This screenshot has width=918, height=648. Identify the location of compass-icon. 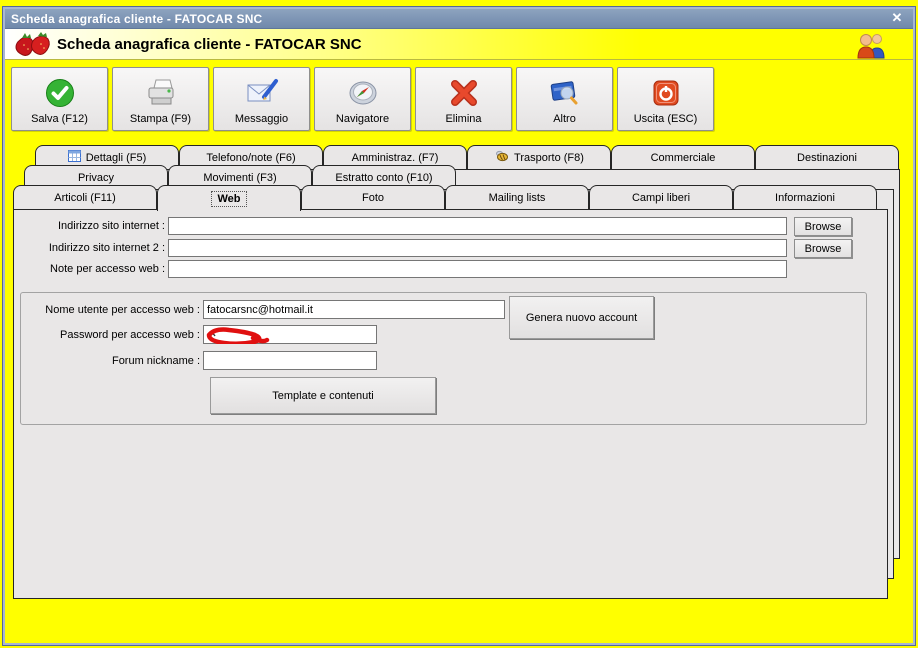
(363, 93).